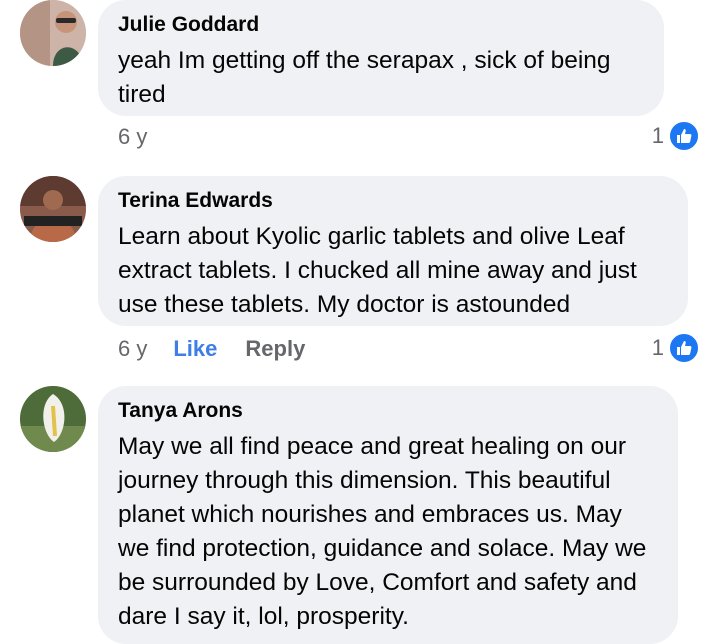 Image resolution: width=720 pixels, height=644 pixels. I want to click on comment-meta: 6 y Like Reply, so click(211, 349).